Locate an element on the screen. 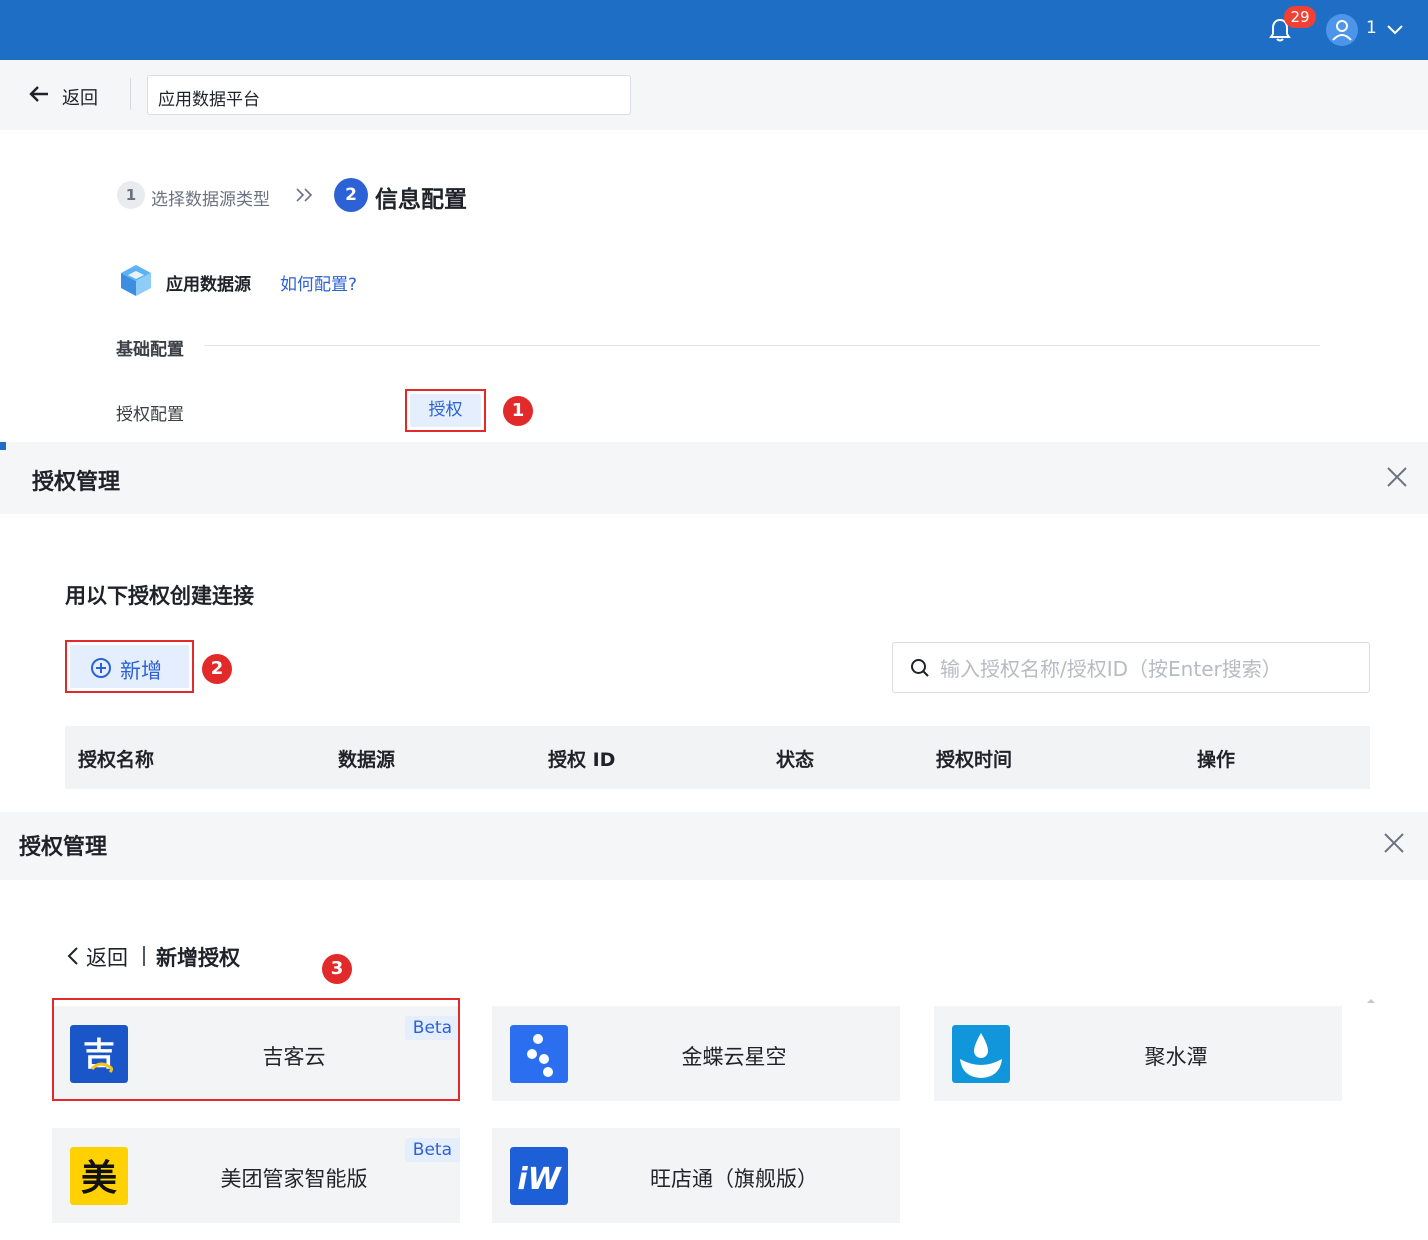  back-arrow-icon is located at coordinates (39, 94).